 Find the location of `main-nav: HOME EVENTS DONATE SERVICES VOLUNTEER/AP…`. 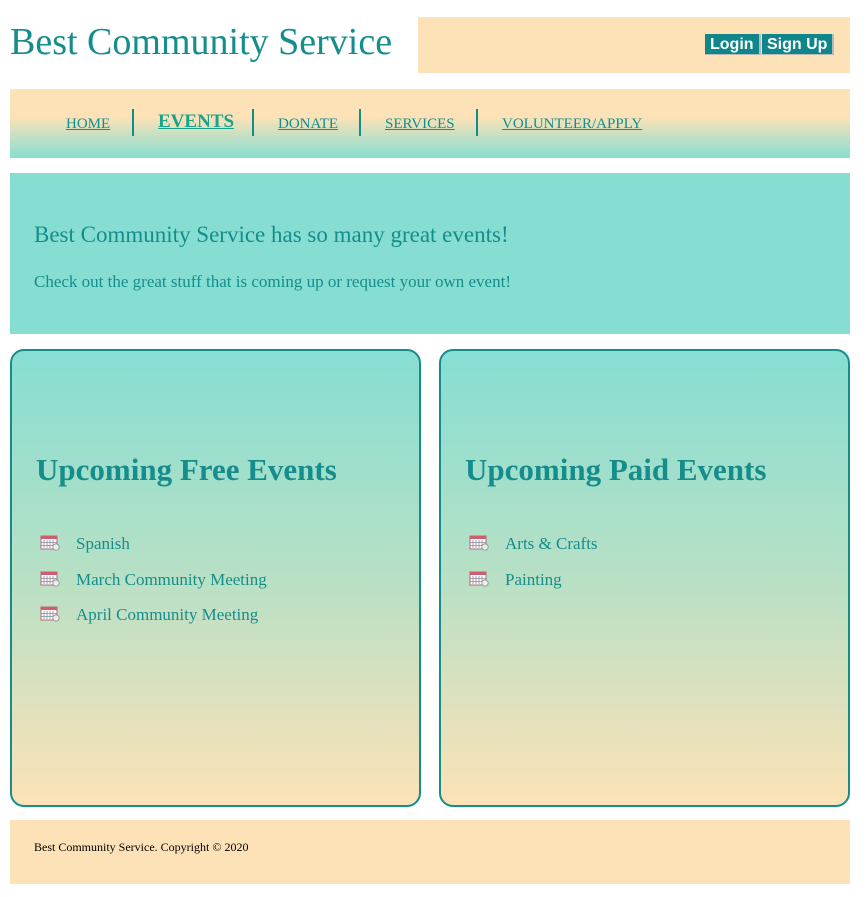

main-nav: HOME EVENTS DONATE SERVICES VOLUNTEER/AP… is located at coordinates (430, 123).